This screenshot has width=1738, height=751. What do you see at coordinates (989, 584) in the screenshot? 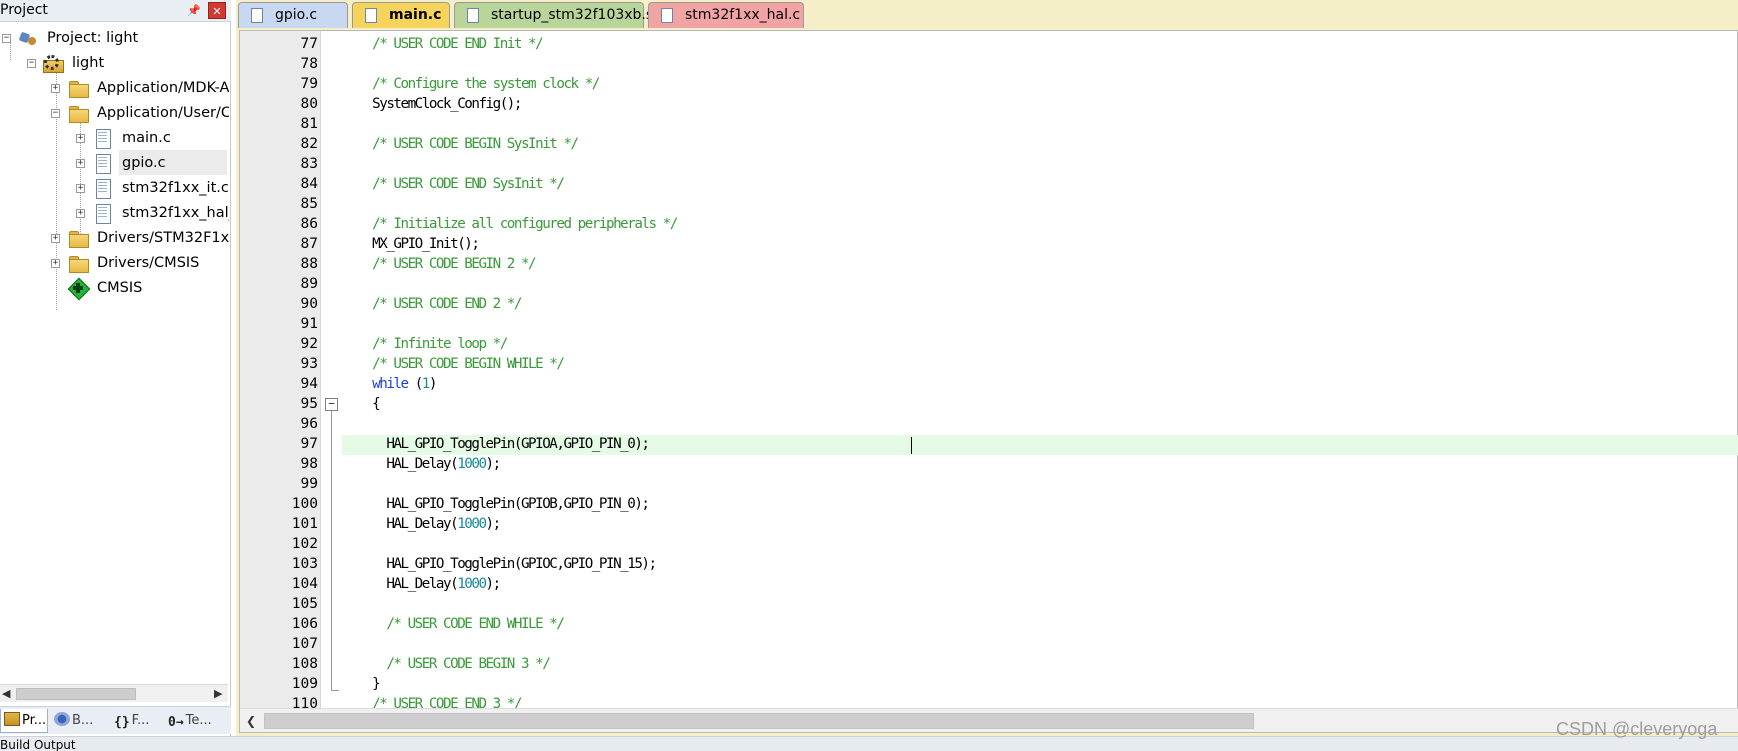
I see `code-line: 104 HAL_Delay(1000);` at bounding box center [989, 584].